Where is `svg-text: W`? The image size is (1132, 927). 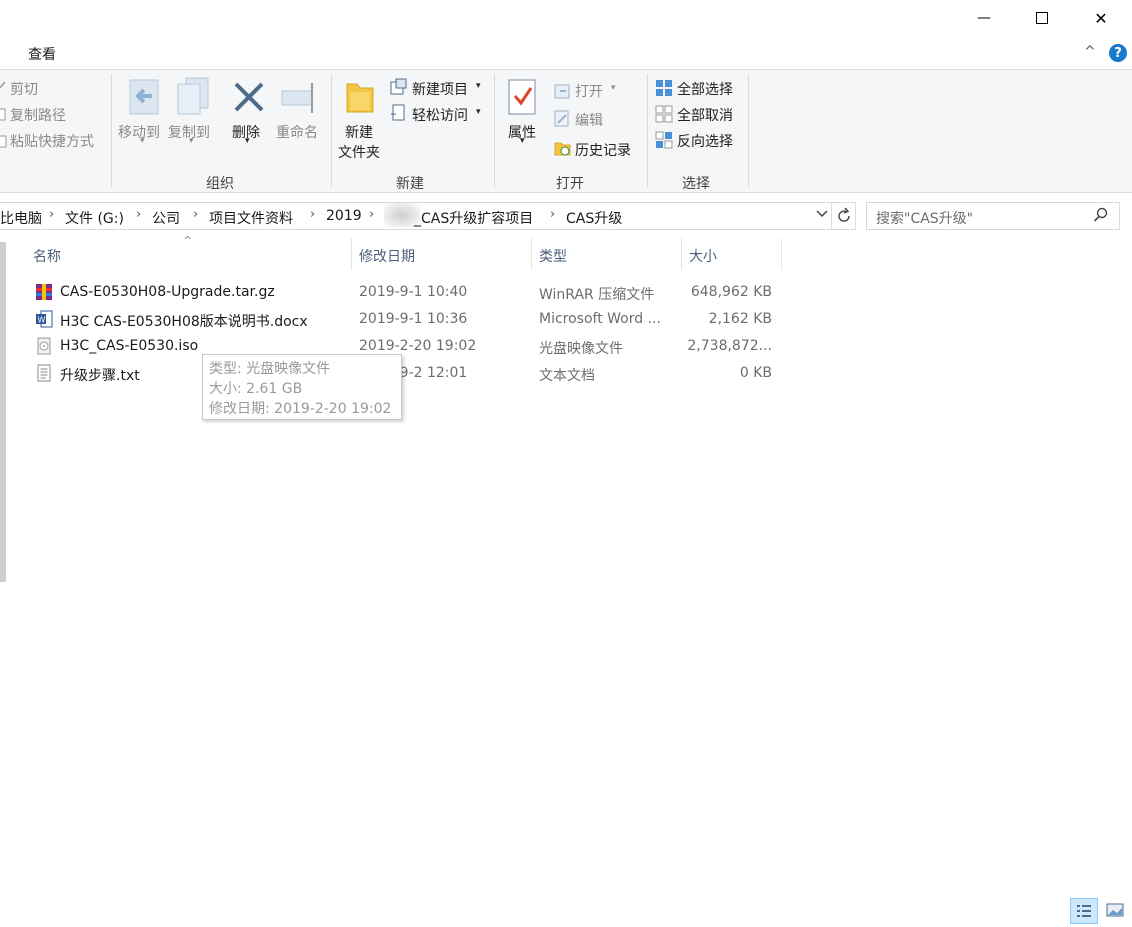 svg-text: W is located at coordinates (42, 320).